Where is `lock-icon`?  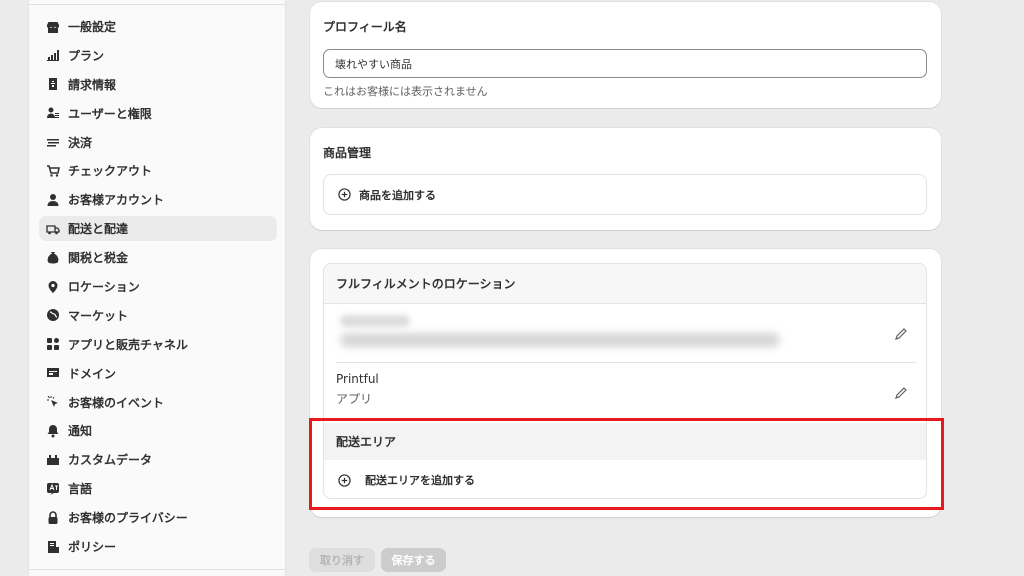 lock-icon is located at coordinates (53, 518).